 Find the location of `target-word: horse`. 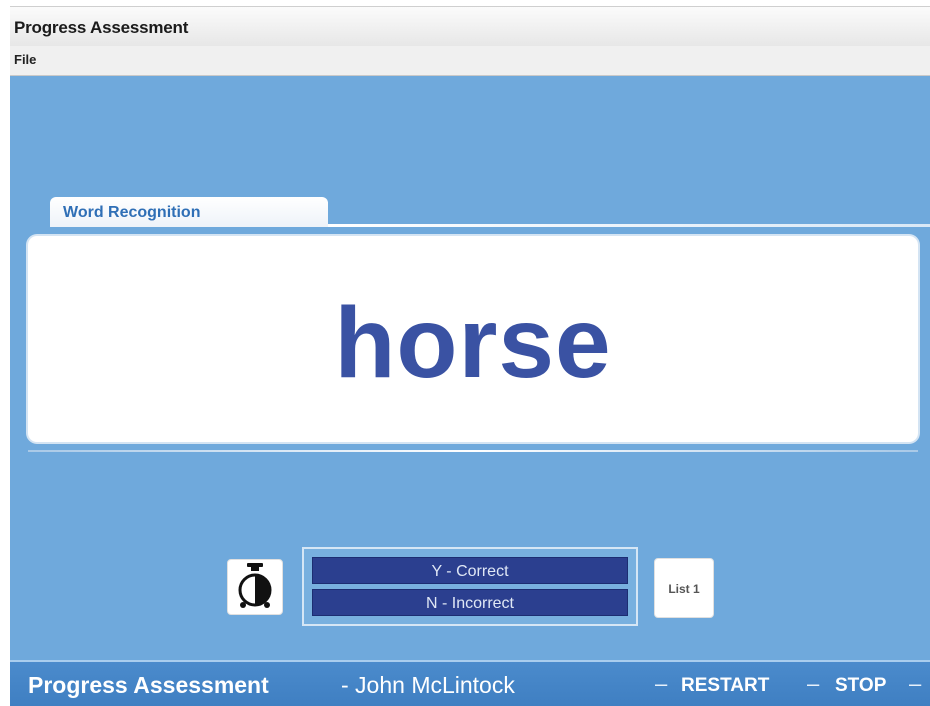

target-word: horse is located at coordinates (473, 343).